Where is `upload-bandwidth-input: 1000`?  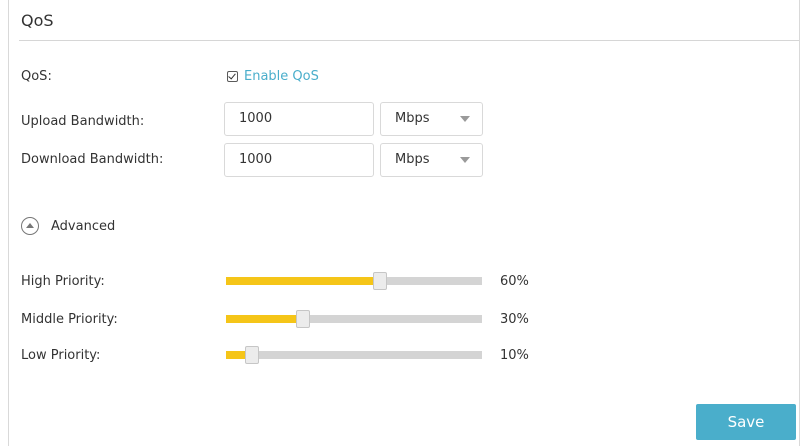
upload-bandwidth-input: 1000 is located at coordinates (299, 119).